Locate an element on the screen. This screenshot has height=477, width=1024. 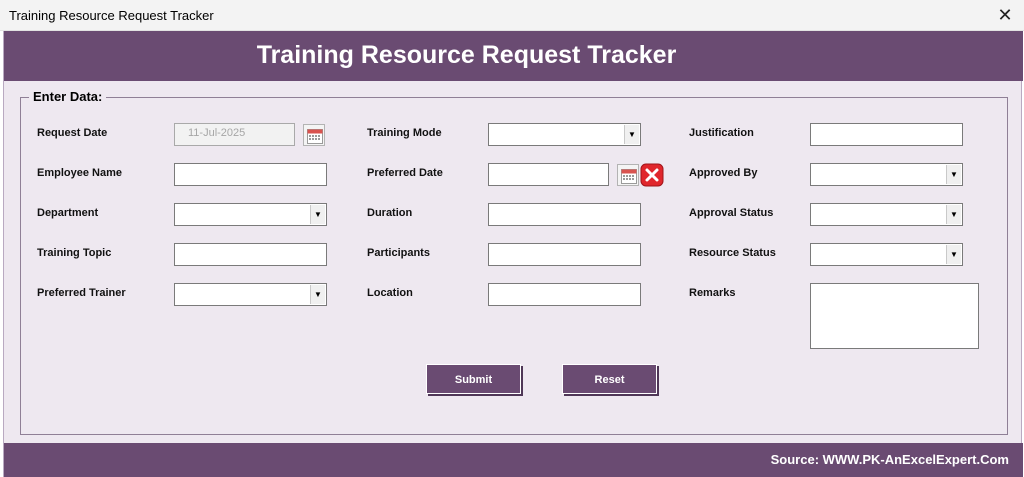
remarks-label: Remarks is located at coordinates (712, 293).